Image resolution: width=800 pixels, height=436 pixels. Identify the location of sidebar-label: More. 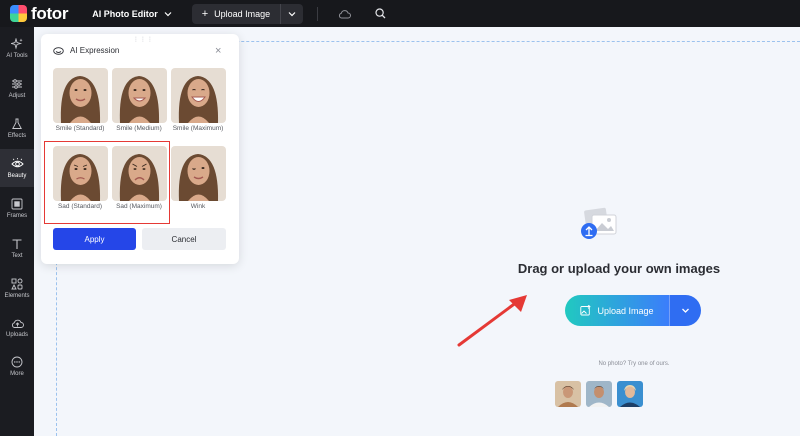
(17, 373).